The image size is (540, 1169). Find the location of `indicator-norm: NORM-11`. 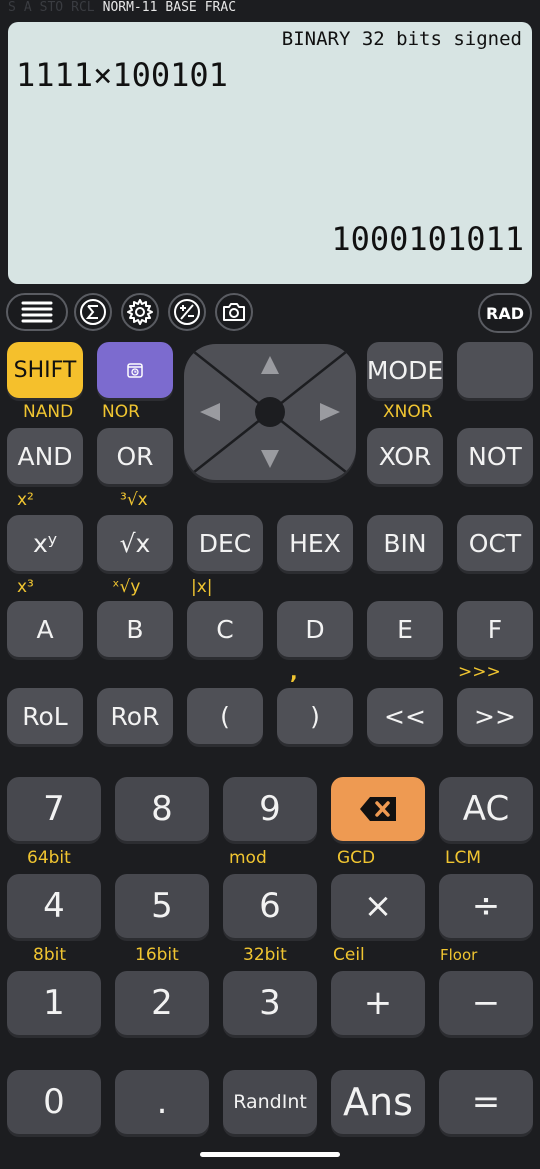

indicator-norm: NORM-11 is located at coordinates (130, 7).